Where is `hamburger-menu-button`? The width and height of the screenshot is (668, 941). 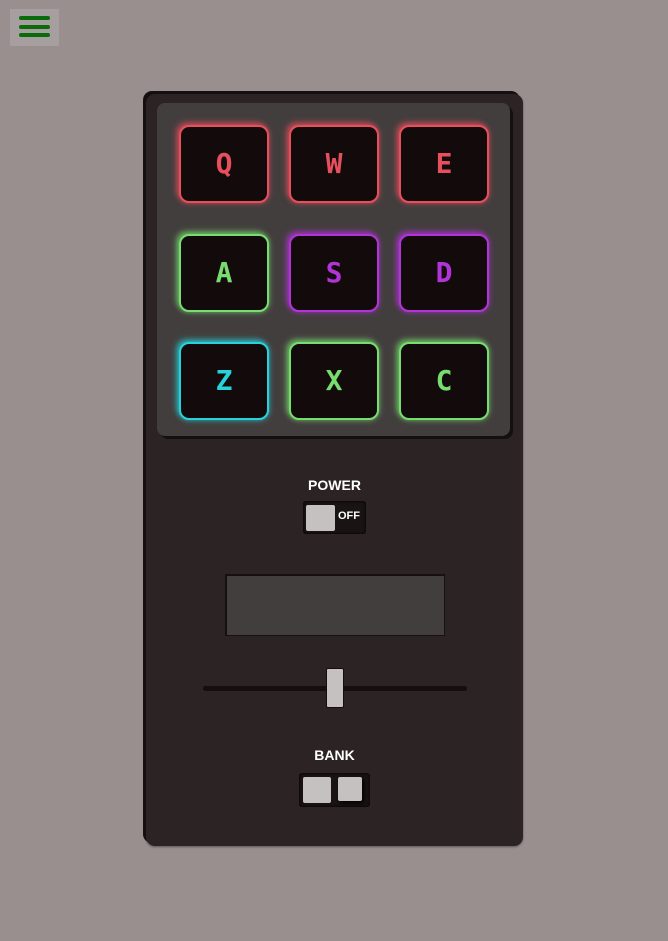
hamburger-menu-button is located at coordinates (34, 27).